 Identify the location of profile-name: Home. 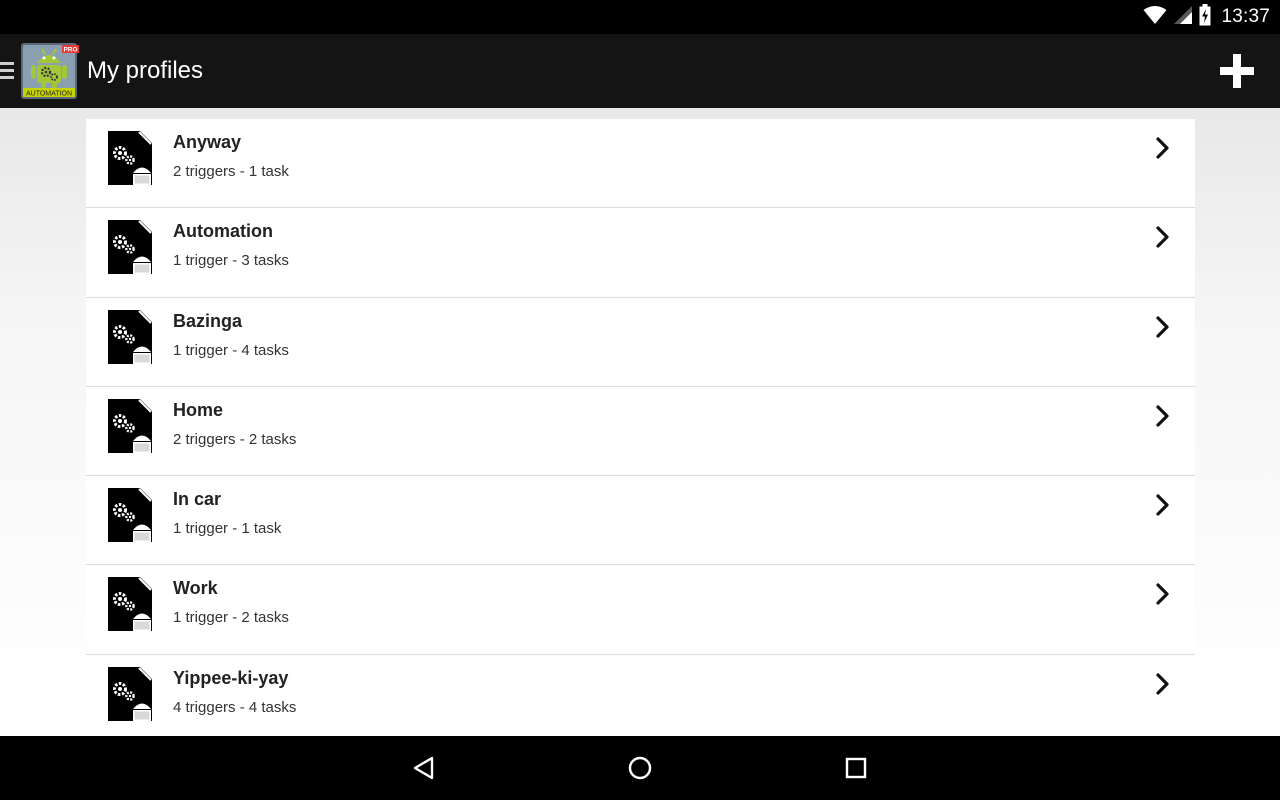
(198, 409).